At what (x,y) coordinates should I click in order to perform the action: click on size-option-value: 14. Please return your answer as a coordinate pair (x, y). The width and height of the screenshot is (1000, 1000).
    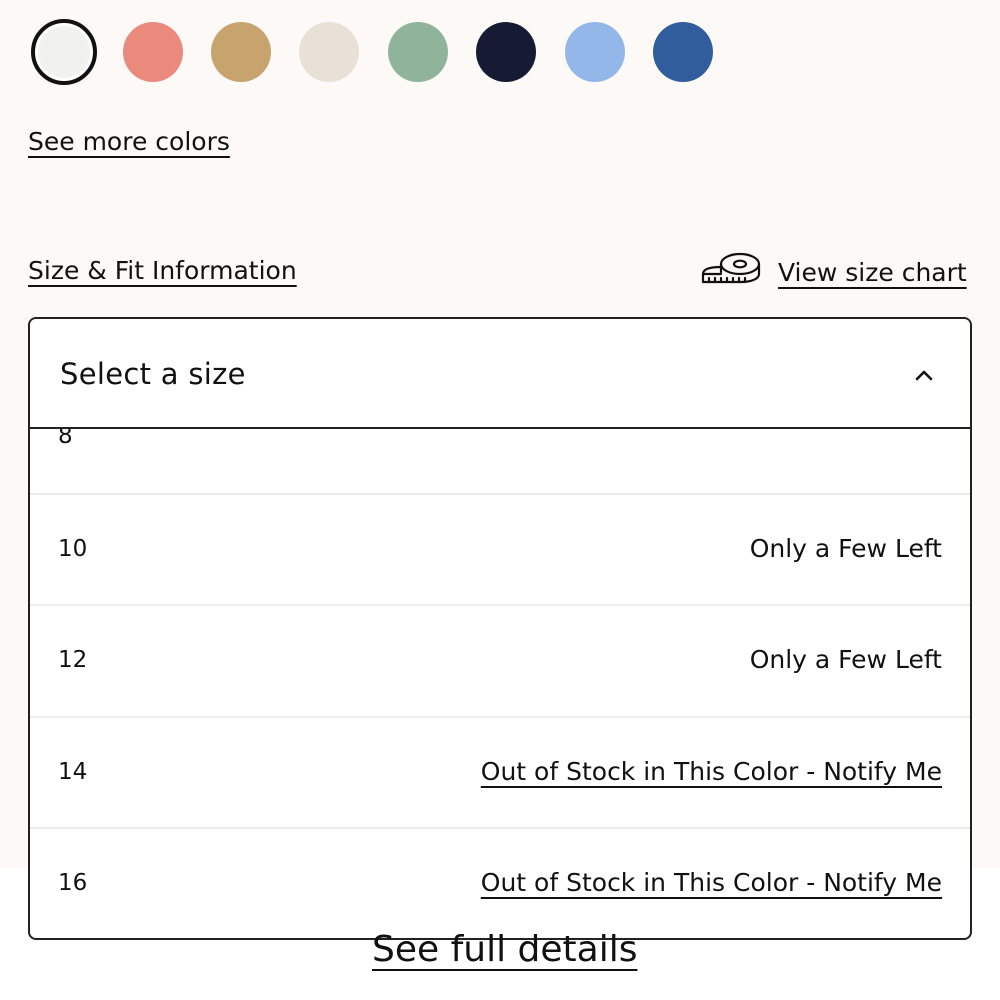
    Looking at the image, I should click on (73, 772).